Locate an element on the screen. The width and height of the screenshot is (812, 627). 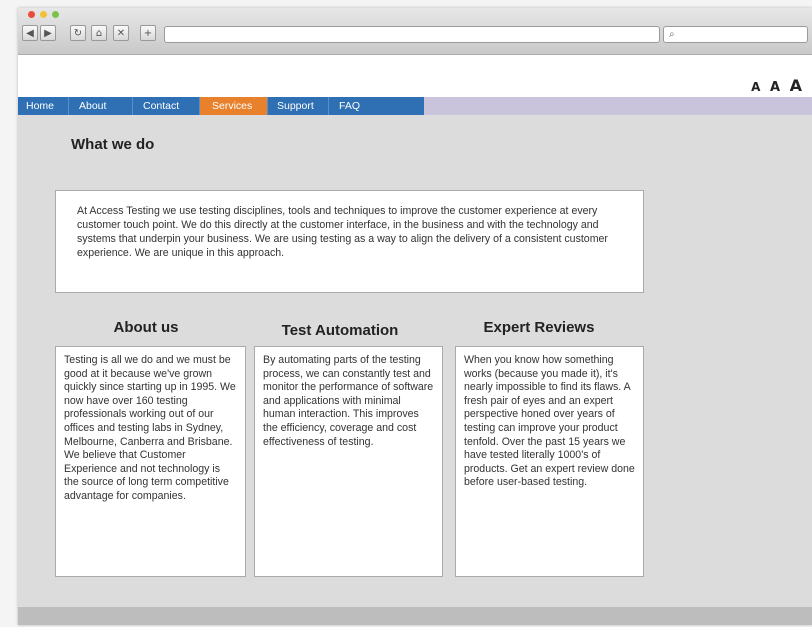
nav-home: Home is located at coordinates (43, 106).